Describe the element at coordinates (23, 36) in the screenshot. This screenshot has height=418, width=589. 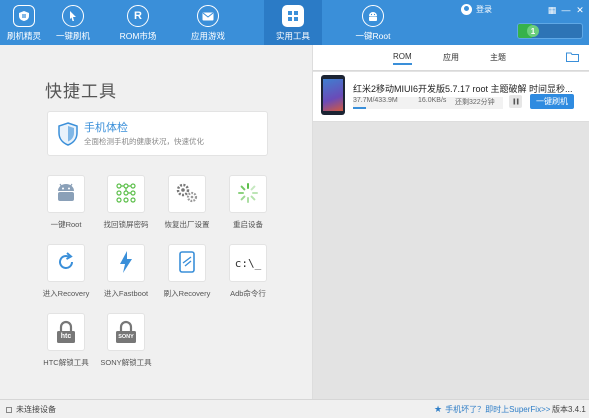
I see `nav-label: 刷机精灵` at that location.